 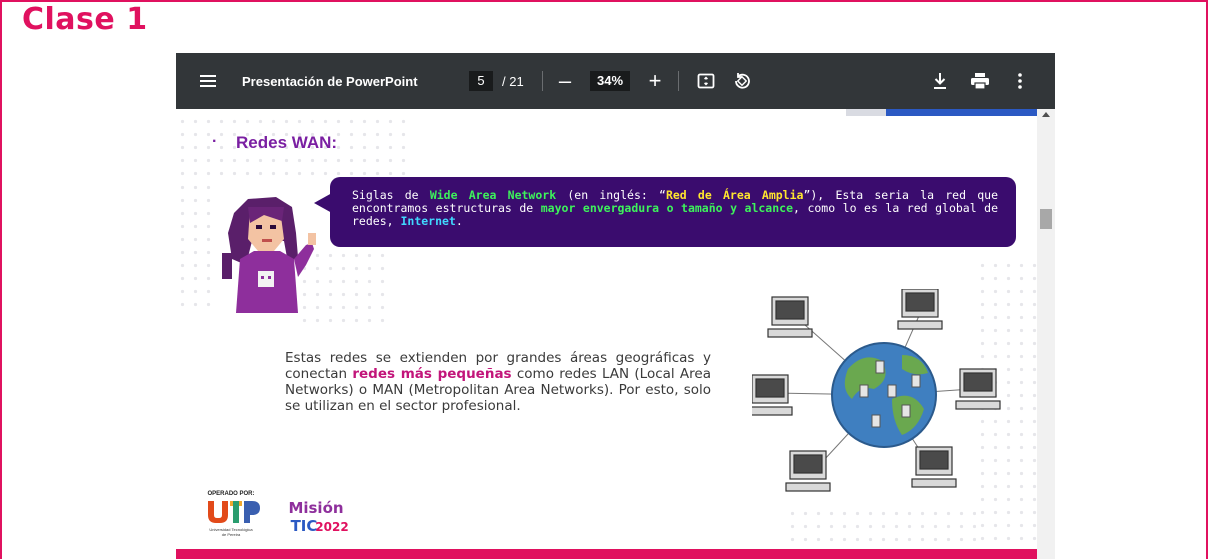 What do you see at coordinates (85, 19) in the screenshot?
I see `page-title: Clase 1` at bounding box center [85, 19].